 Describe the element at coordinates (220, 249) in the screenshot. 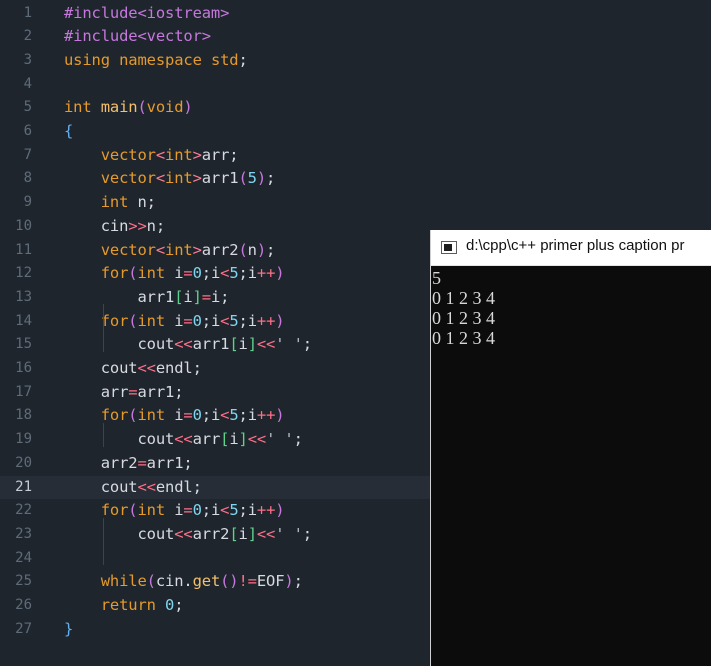

I see `code-token: arr2` at that location.